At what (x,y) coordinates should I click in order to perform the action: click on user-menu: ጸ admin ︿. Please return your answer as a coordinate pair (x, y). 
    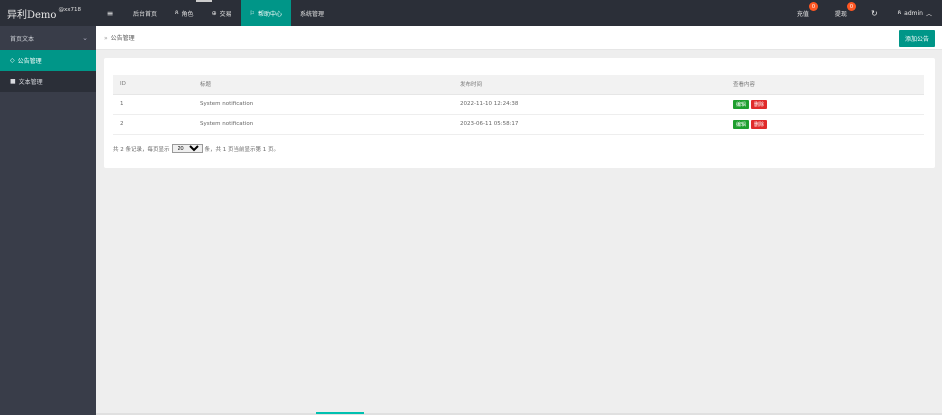
    Looking at the image, I should click on (915, 13).